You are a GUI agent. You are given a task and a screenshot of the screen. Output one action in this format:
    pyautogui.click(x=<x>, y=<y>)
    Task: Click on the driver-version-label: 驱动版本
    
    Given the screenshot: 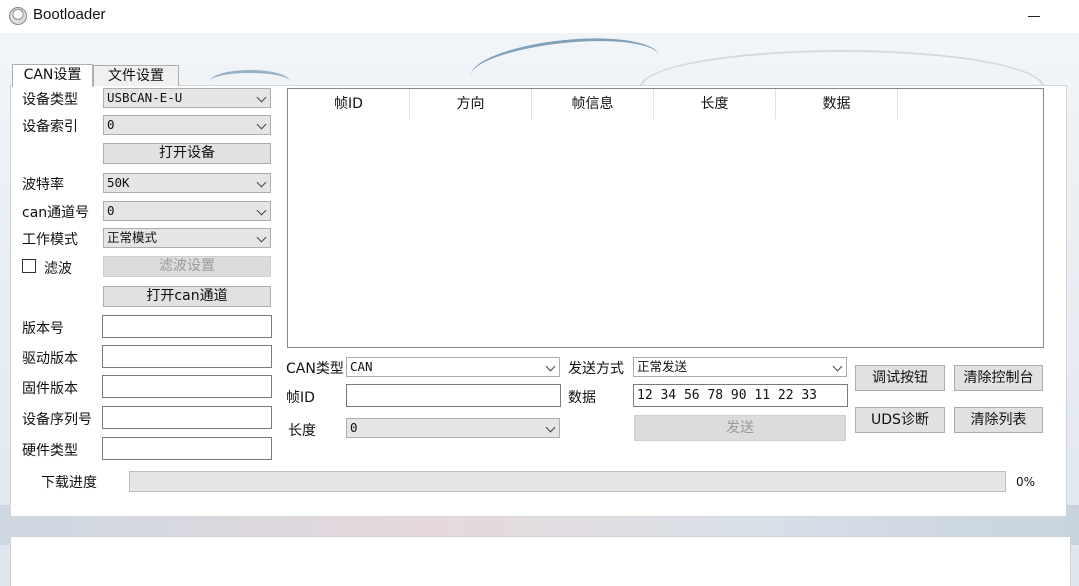 What is the action you would take?
    pyautogui.click(x=50, y=359)
    